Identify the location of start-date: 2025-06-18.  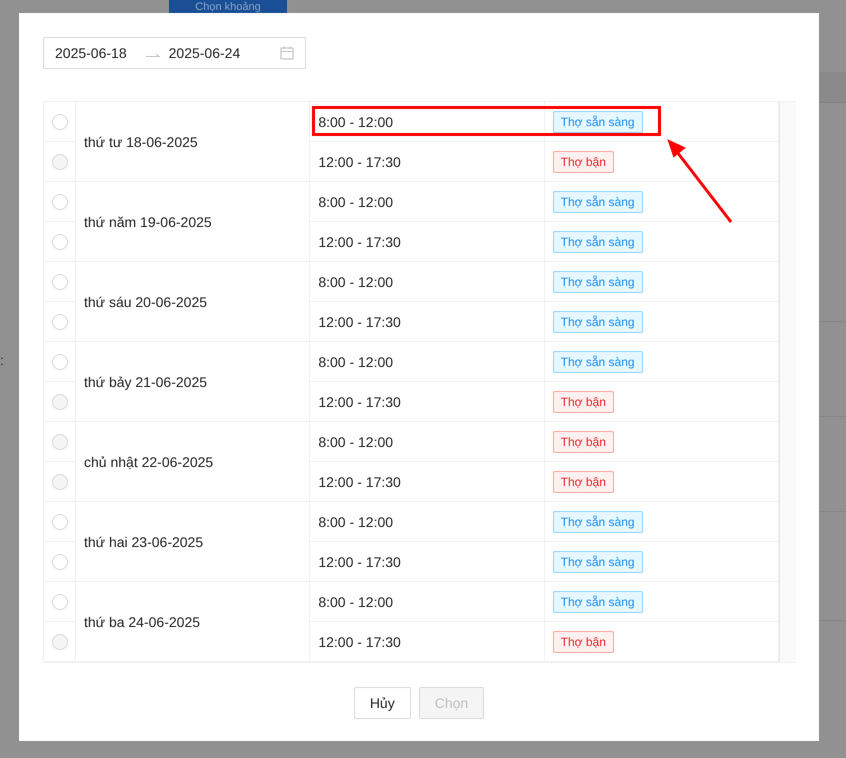
(91, 53).